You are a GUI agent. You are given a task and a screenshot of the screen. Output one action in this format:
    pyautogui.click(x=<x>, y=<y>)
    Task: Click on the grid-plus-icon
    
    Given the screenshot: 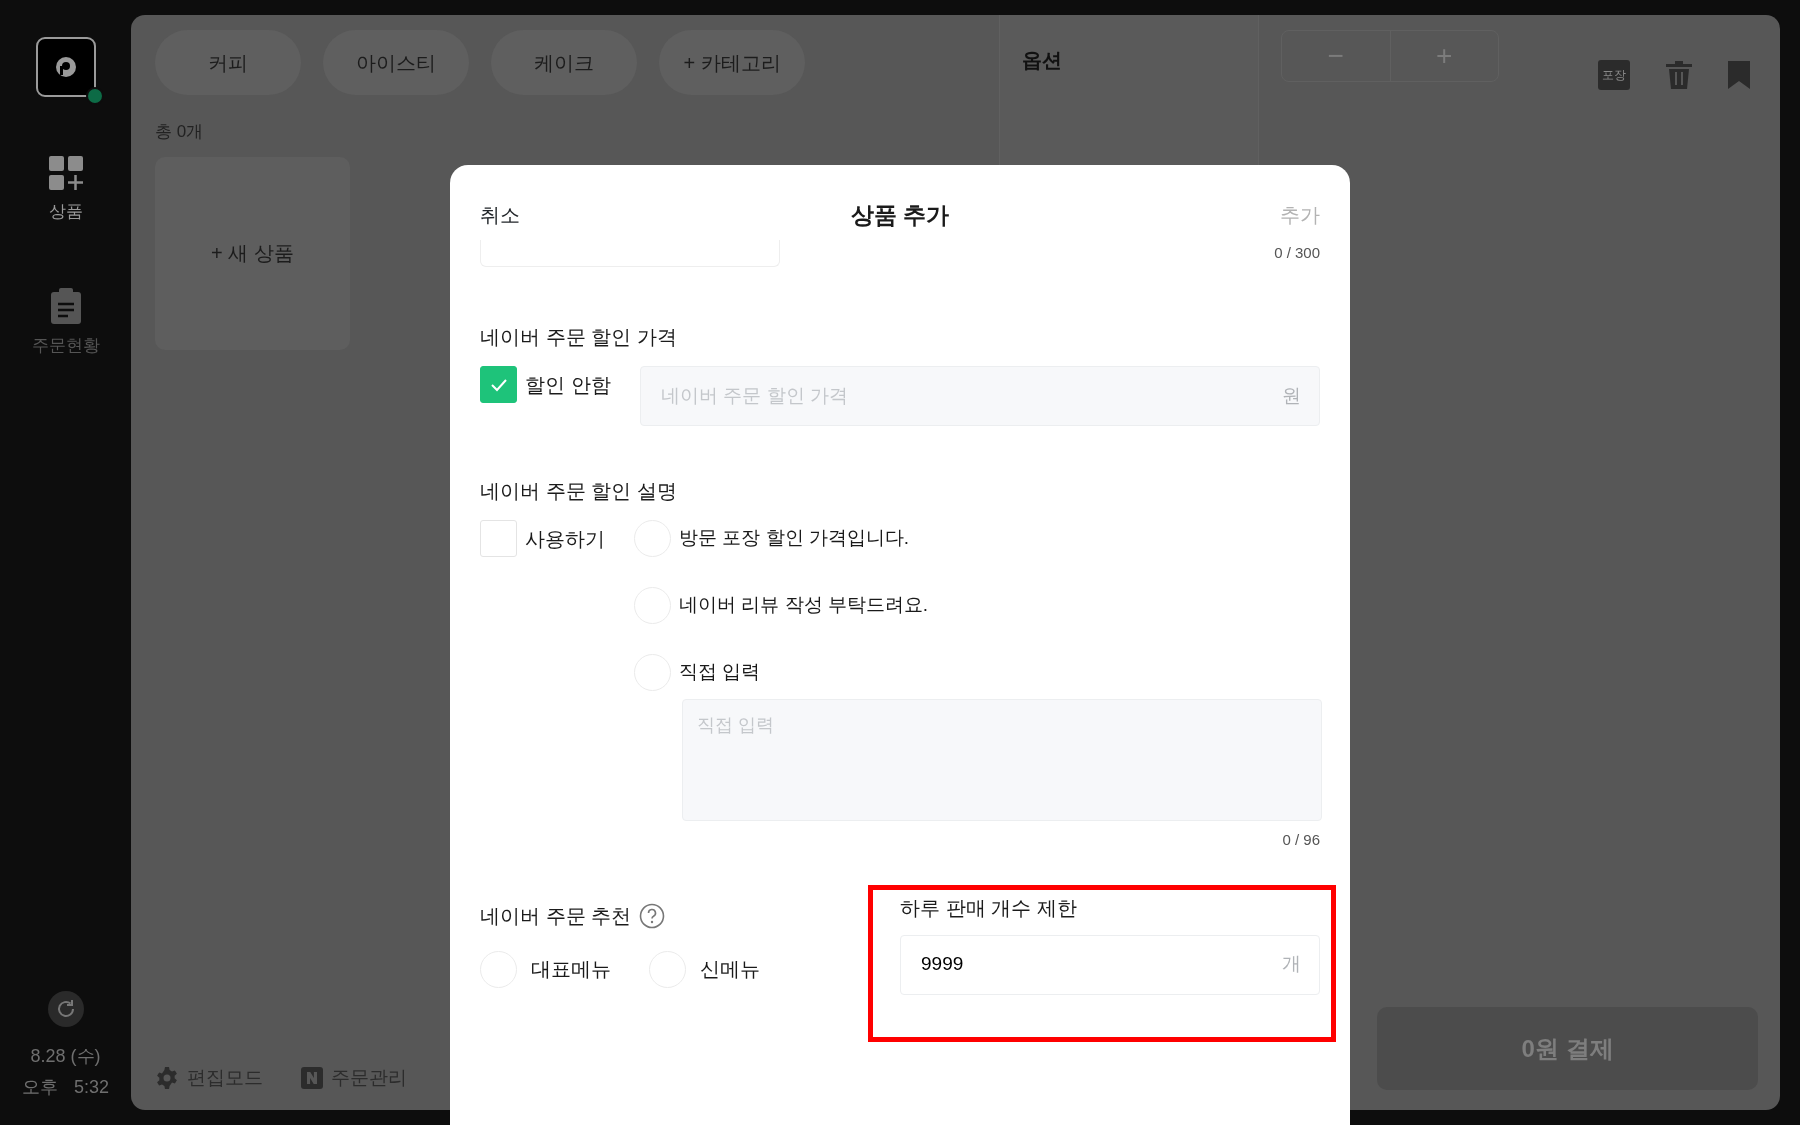 What is the action you would take?
    pyautogui.click(x=65, y=173)
    